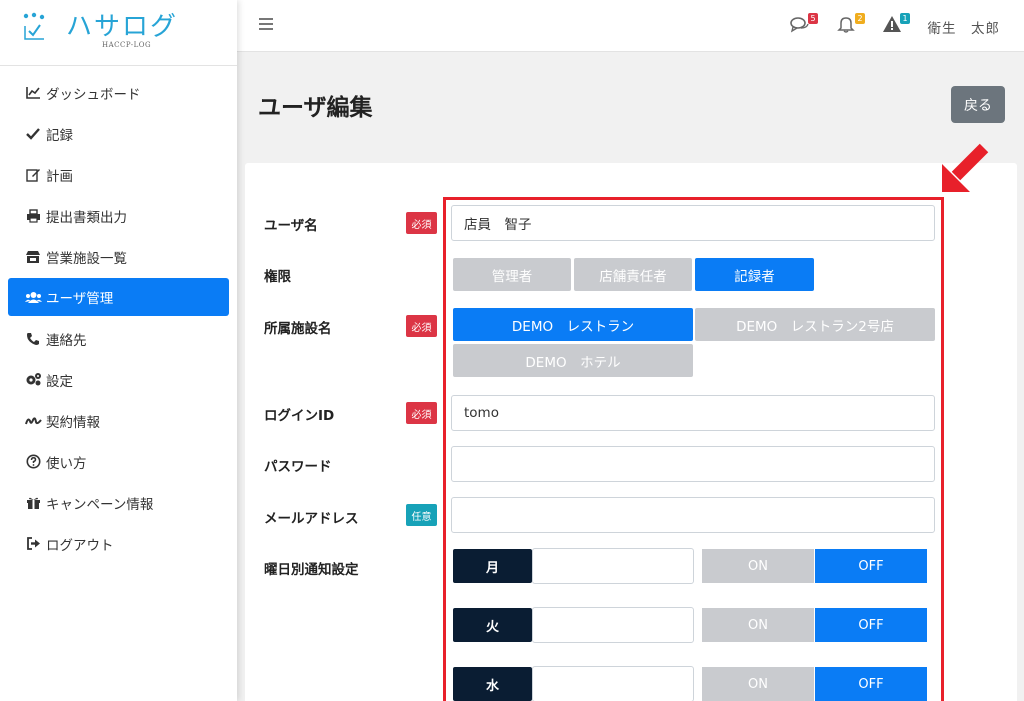  I want to click on day-time-input-tue, so click(613, 625).